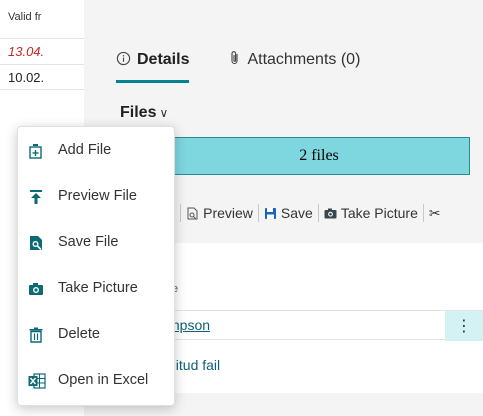  Describe the element at coordinates (36, 335) in the screenshot. I see `trash-icon` at that location.